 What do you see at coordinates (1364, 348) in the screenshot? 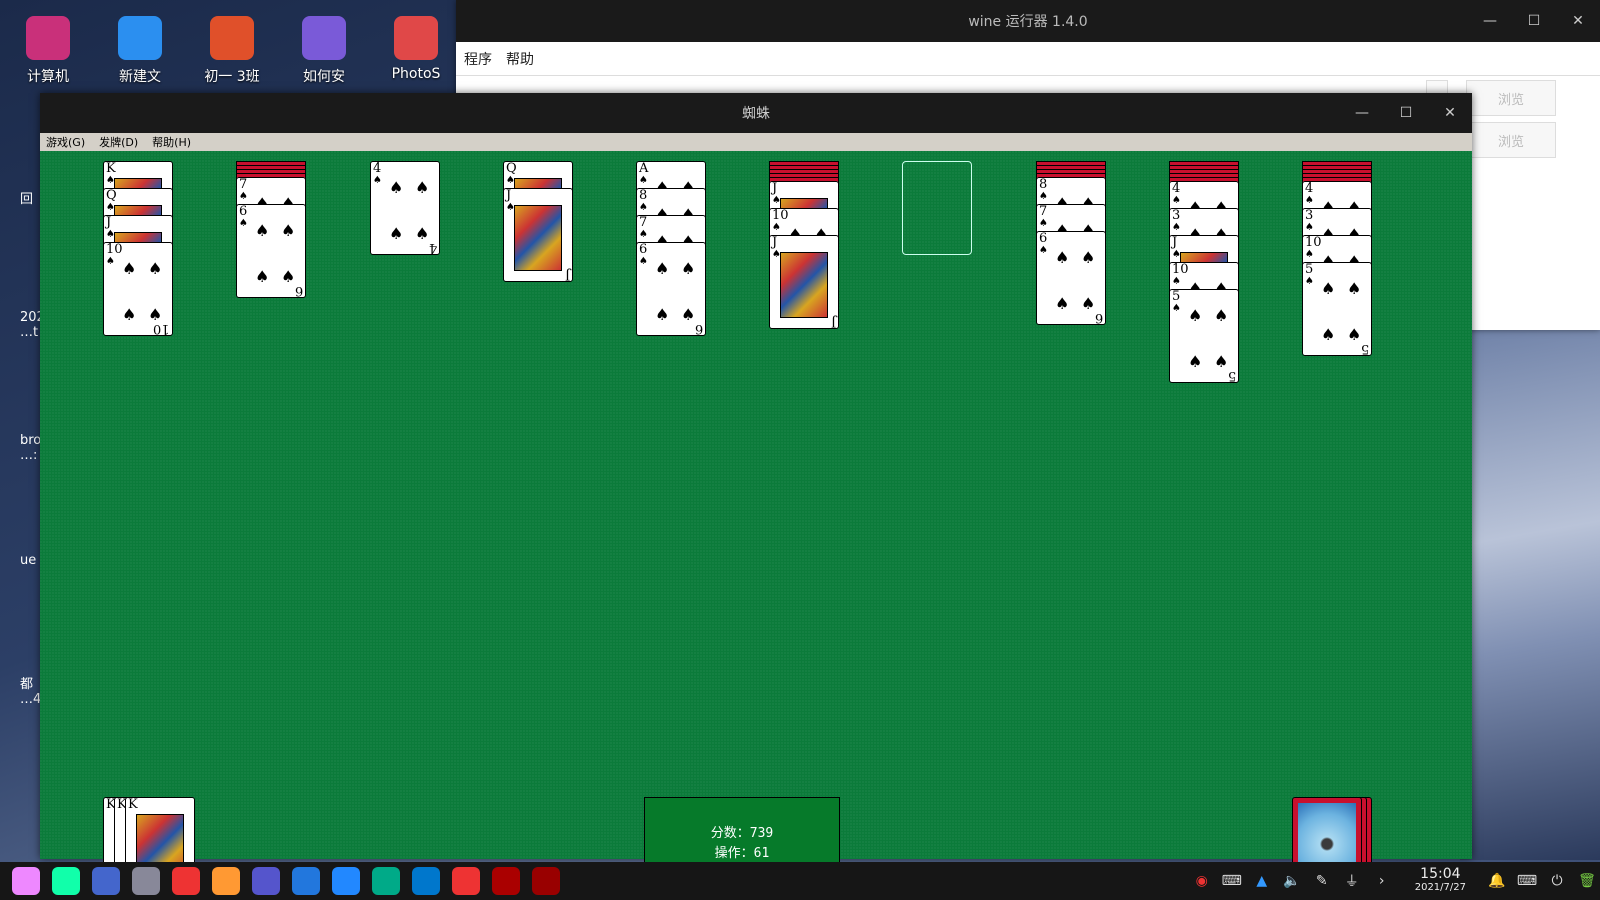
I see `card-rank-bottom: 5` at bounding box center [1364, 348].